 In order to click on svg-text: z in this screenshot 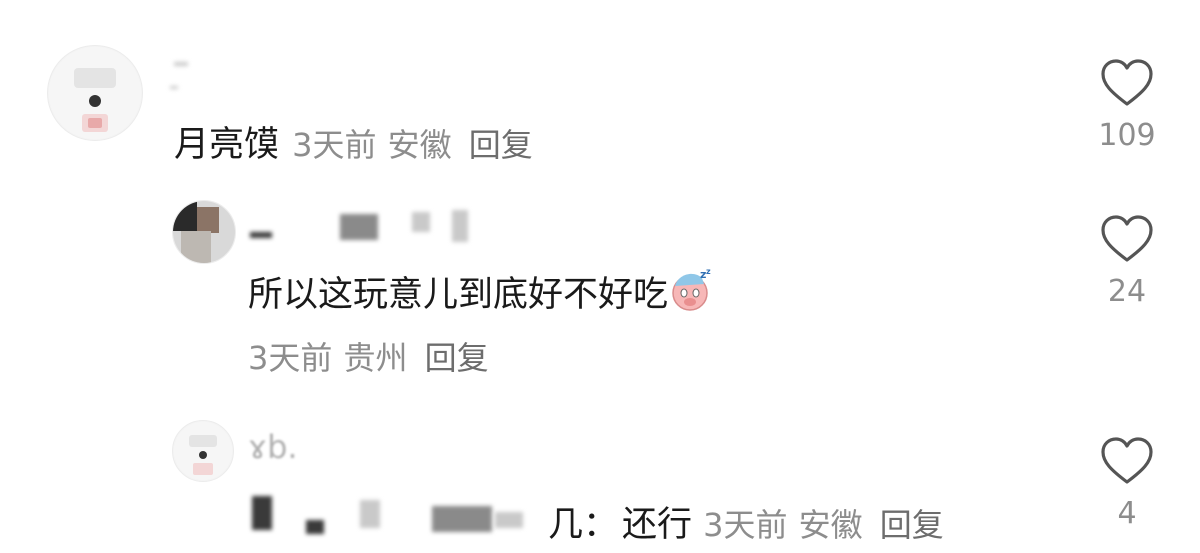, I will do `click(708, 271)`.